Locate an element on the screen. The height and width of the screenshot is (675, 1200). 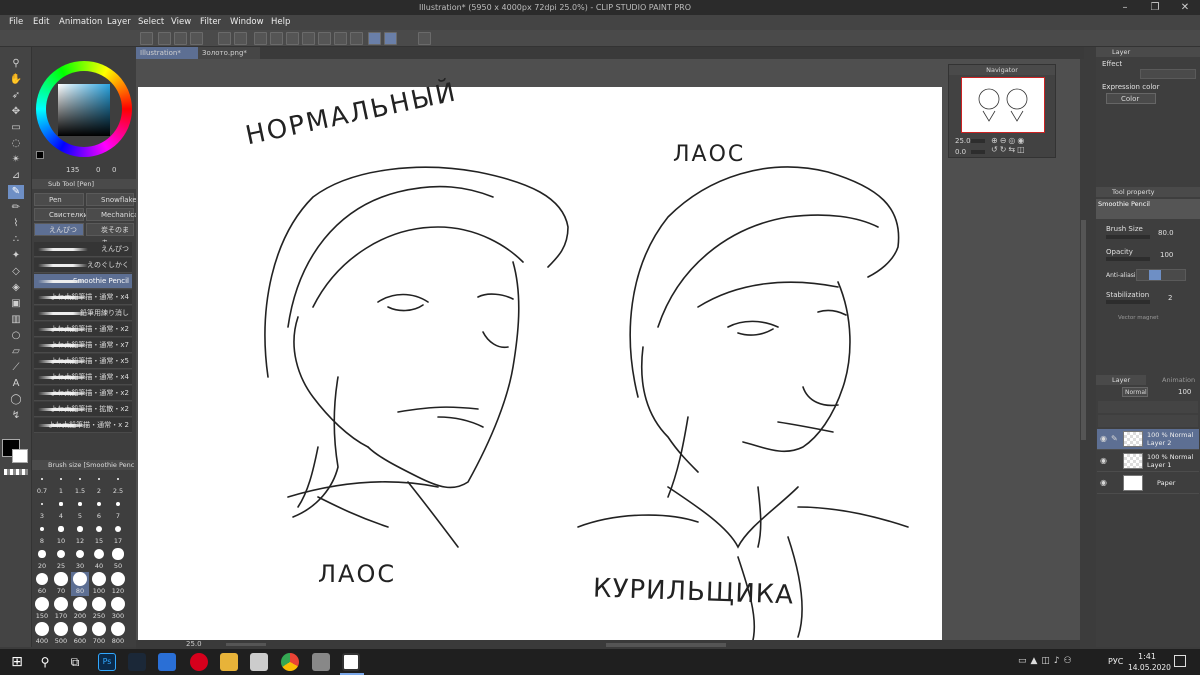
brush-size-option: 3 is located at coordinates (42, 509).